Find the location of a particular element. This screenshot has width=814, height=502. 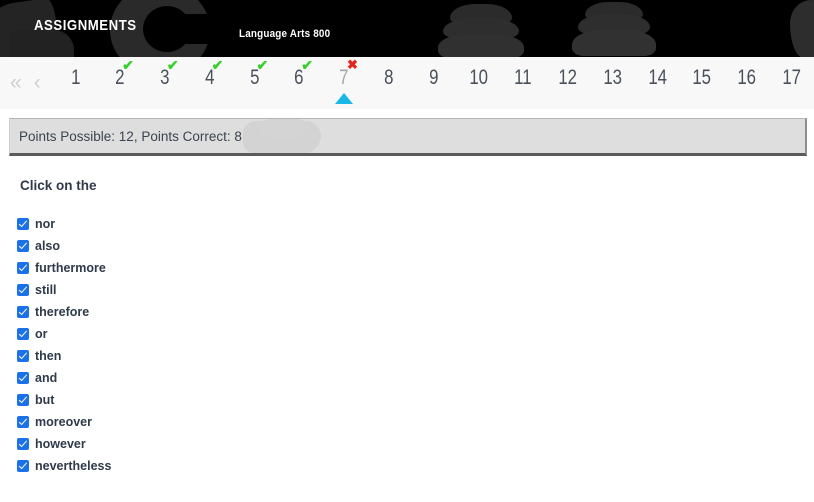

answer-option-label: moreover is located at coordinates (63, 421).